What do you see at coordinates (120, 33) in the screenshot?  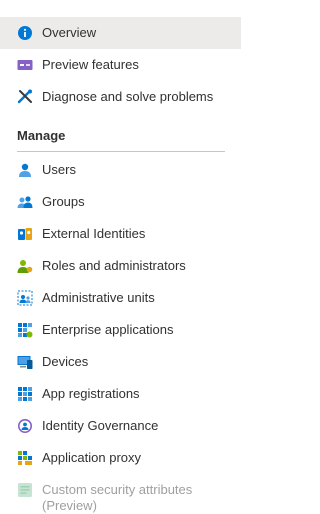 I see `nav-item-overview: Overview` at bounding box center [120, 33].